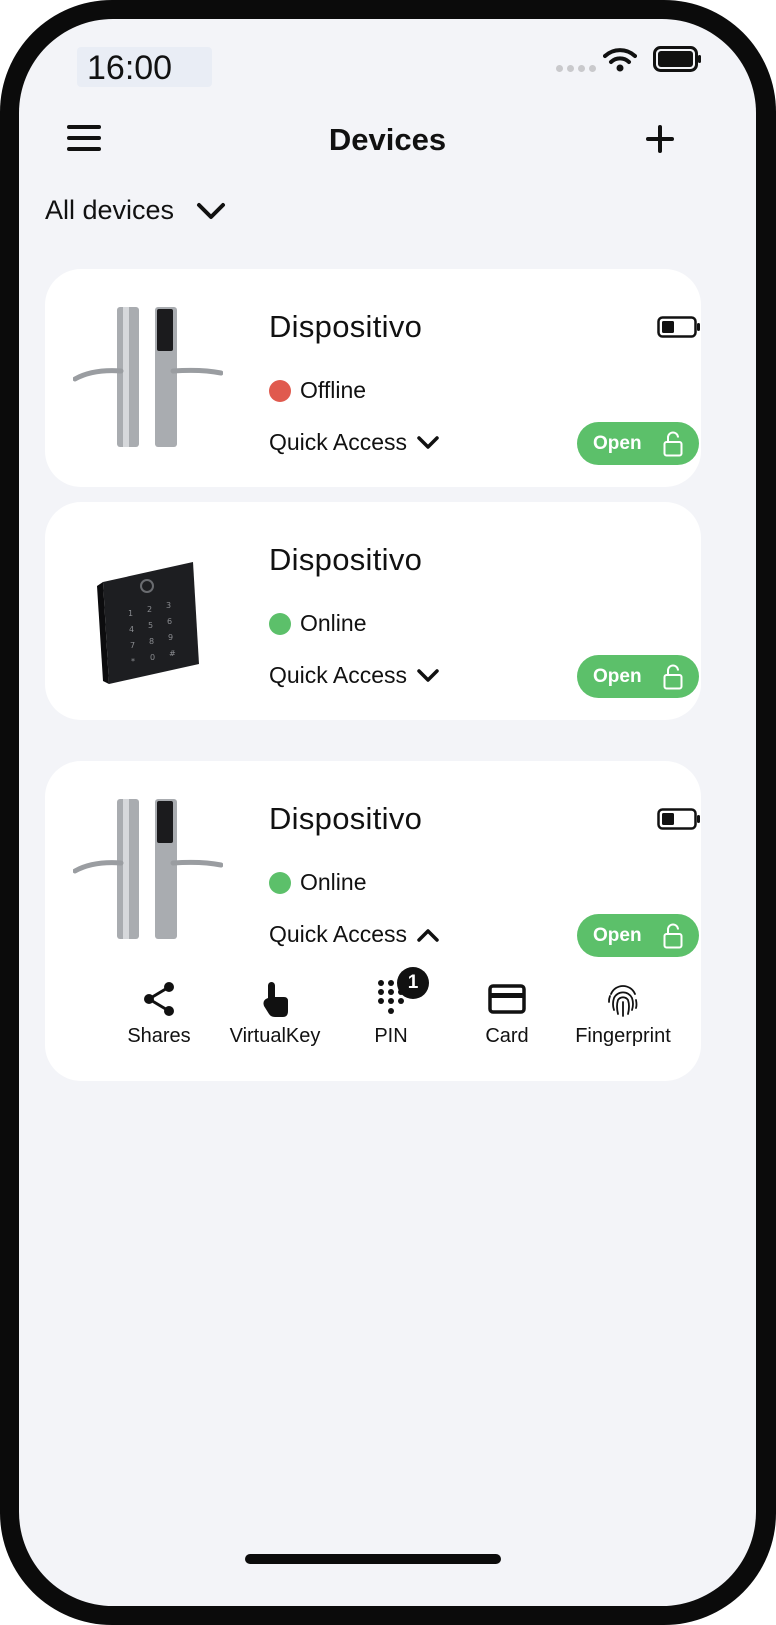 This screenshot has height=1625, width=776. Describe the element at coordinates (620, 60) in the screenshot. I see `wifi-icon` at that location.